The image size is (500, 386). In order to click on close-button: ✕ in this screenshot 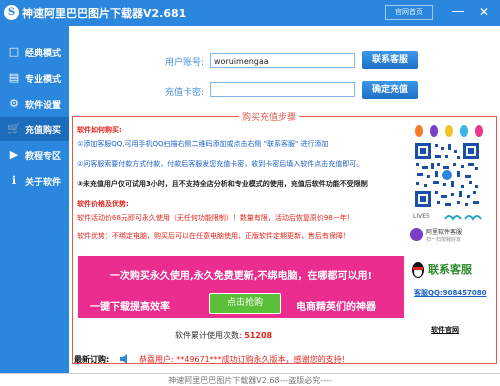, I will do `click(484, 12)`.